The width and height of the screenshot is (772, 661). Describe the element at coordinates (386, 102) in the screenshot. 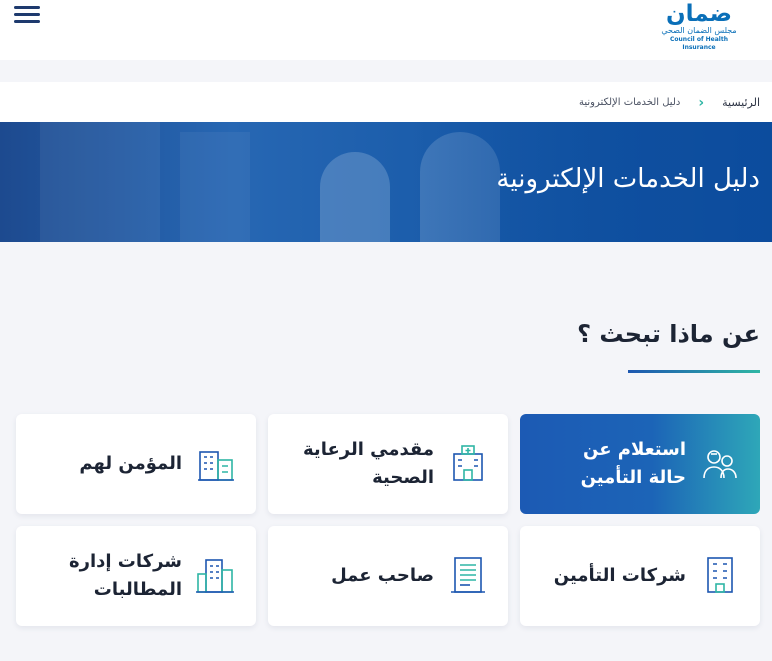

I see `breadcrumb-bar: الرئيسية ‹ دليل الخدمات الإلكترونية` at that location.